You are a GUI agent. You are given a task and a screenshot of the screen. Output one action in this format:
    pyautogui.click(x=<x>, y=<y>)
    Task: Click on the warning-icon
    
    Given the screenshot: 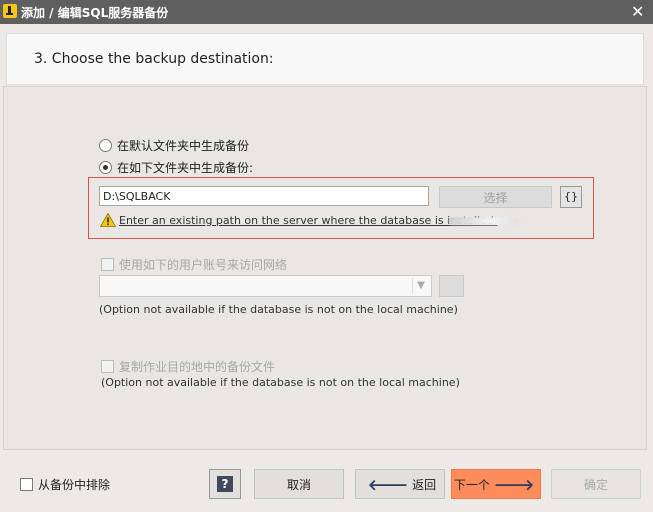 What is the action you would take?
    pyautogui.click(x=108, y=220)
    